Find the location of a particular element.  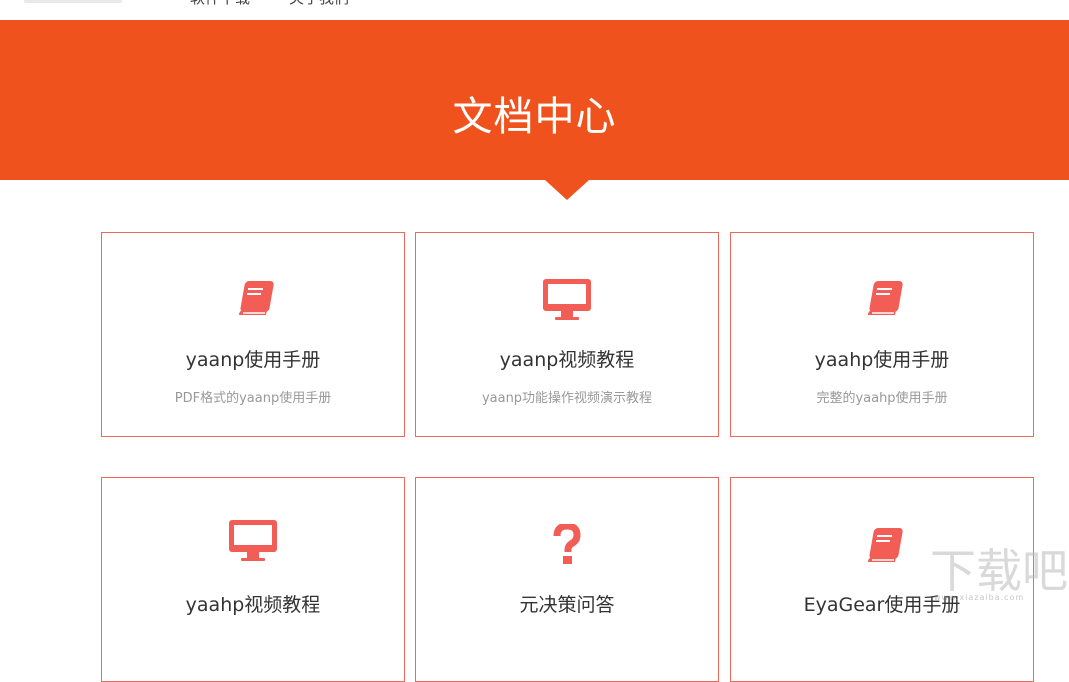

doc-card-yaanp-manual: yaanp使用手册 PDF格式的yaanp使用手册 is located at coordinates (253, 334).